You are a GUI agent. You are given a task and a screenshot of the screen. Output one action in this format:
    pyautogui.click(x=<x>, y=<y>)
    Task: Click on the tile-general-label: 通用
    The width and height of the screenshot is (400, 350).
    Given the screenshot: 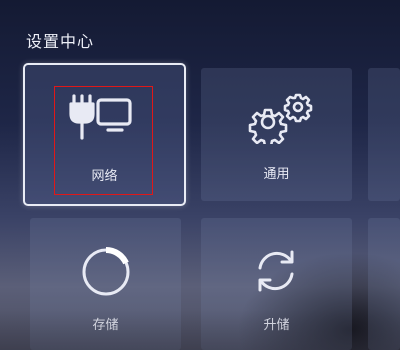 What is the action you would take?
    pyautogui.click(x=276, y=174)
    